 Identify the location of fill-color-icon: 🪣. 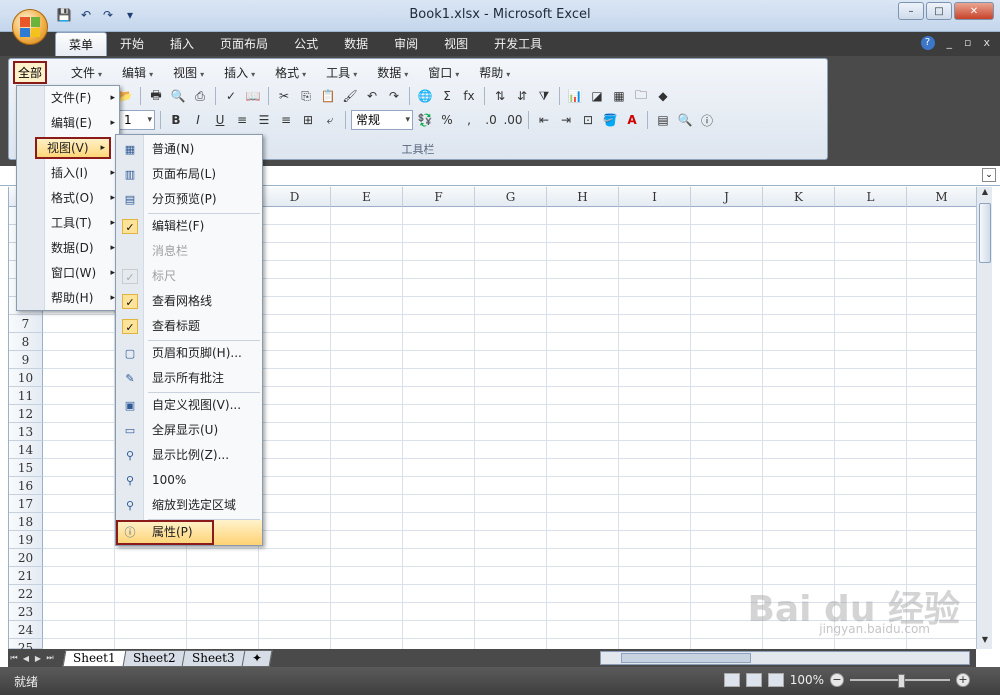
(610, 120).